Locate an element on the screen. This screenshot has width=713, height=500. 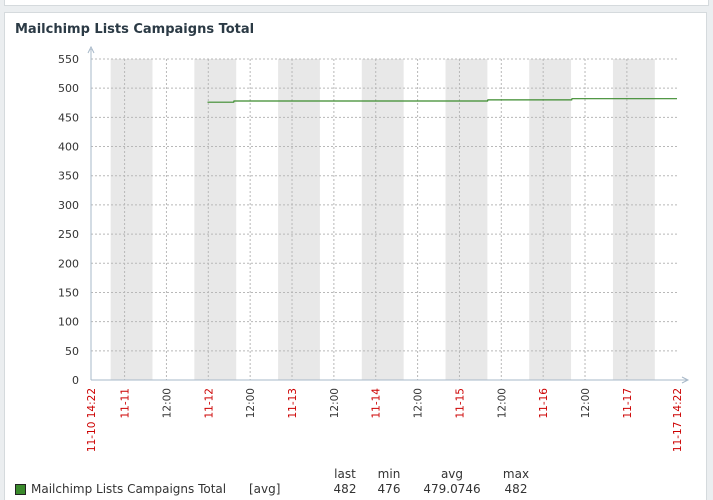
y-tick-label: 400 is located at coordinates (68, 147).